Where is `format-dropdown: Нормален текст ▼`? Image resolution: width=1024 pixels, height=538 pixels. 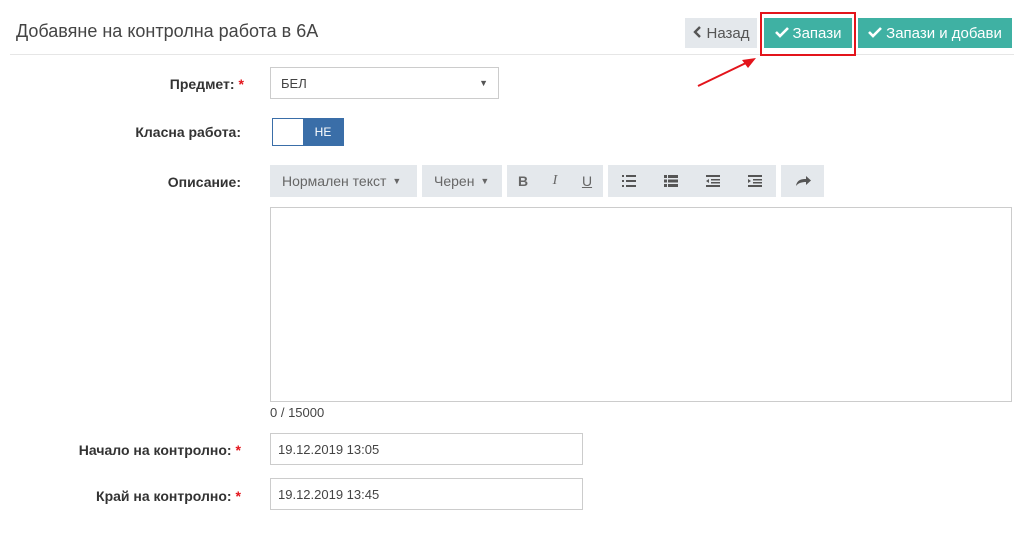 format-dropdown: Нормален текст ▼ is located at coordinates (343, 181).